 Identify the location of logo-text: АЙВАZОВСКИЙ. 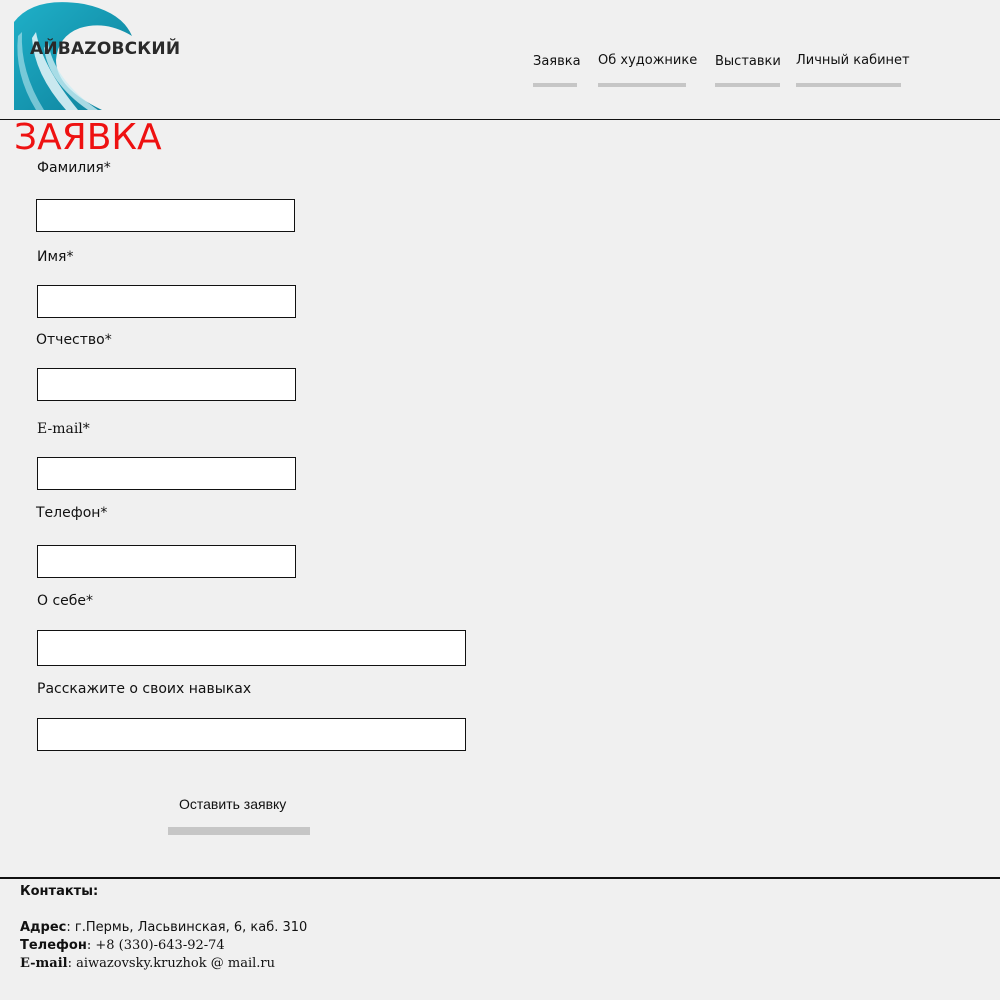
(105, 49).